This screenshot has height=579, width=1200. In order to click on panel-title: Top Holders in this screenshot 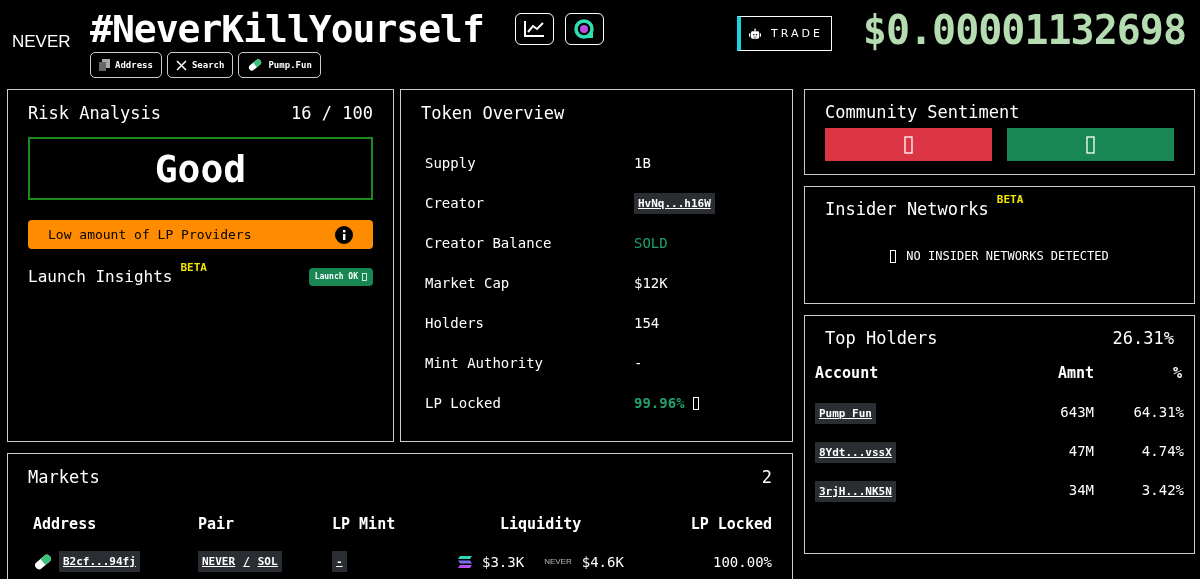, I will do `click(881, 338)`.